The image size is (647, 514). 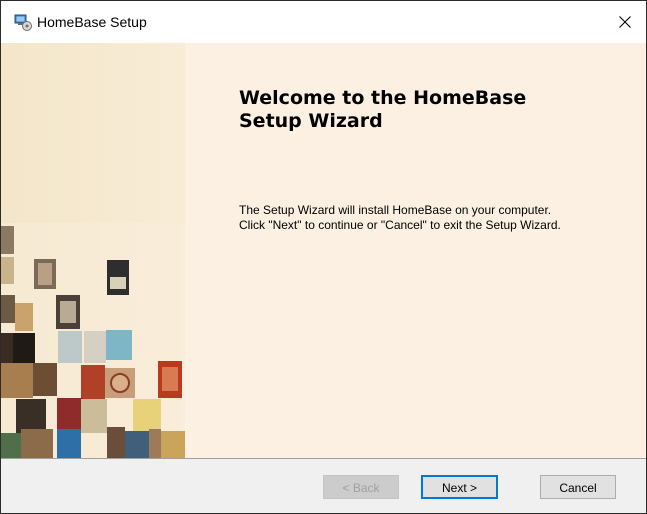 I want to click on close-icon, so click(x=625, y=22).